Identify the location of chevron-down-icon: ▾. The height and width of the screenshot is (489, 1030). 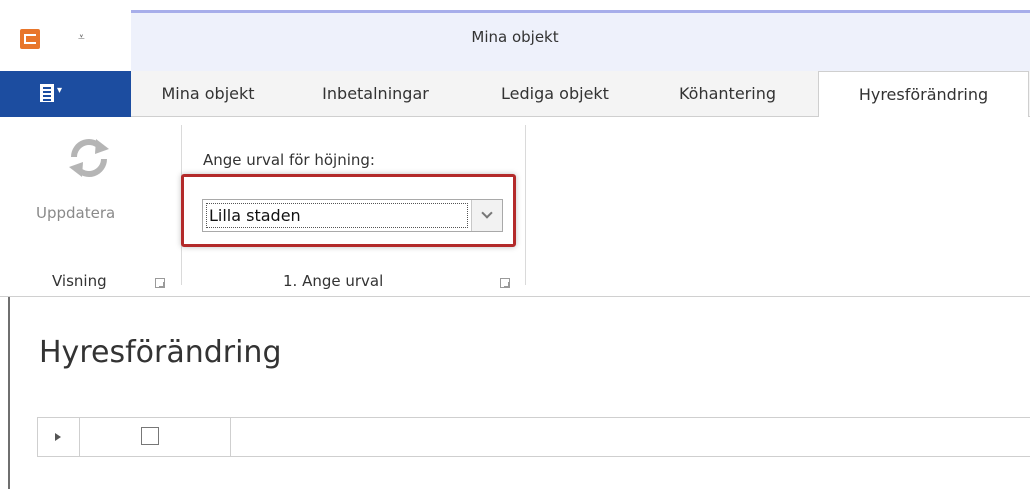
(60, 90).